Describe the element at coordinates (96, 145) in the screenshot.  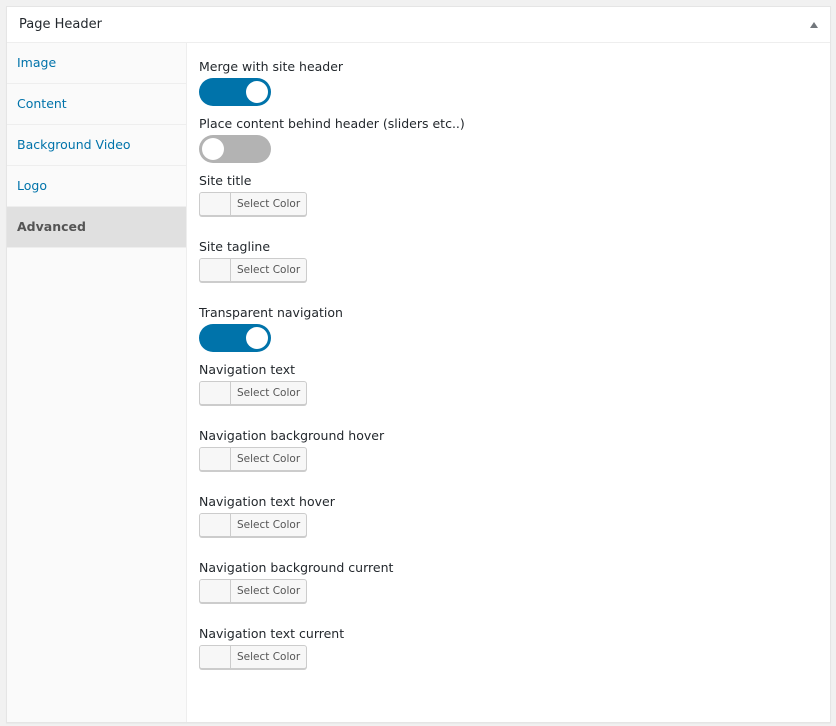
I see `tab-background-video: Background Video` at that location.